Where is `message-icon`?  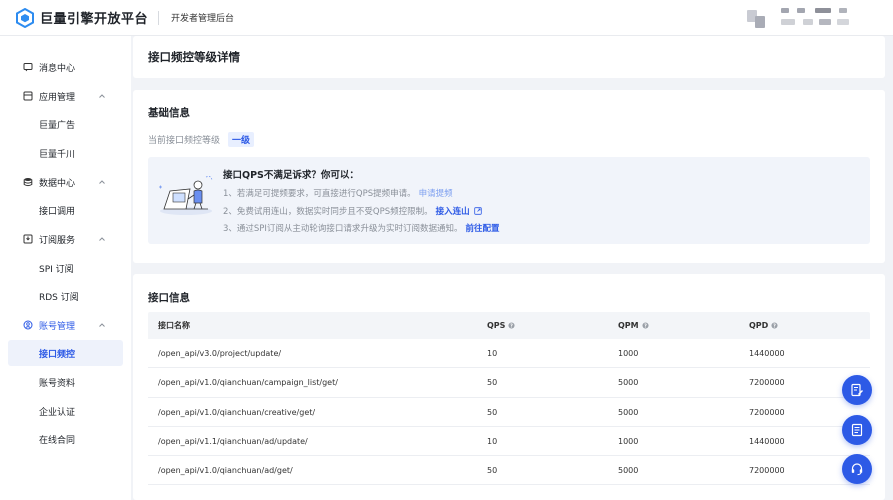
message-icon is located at coordinates (28, 67).